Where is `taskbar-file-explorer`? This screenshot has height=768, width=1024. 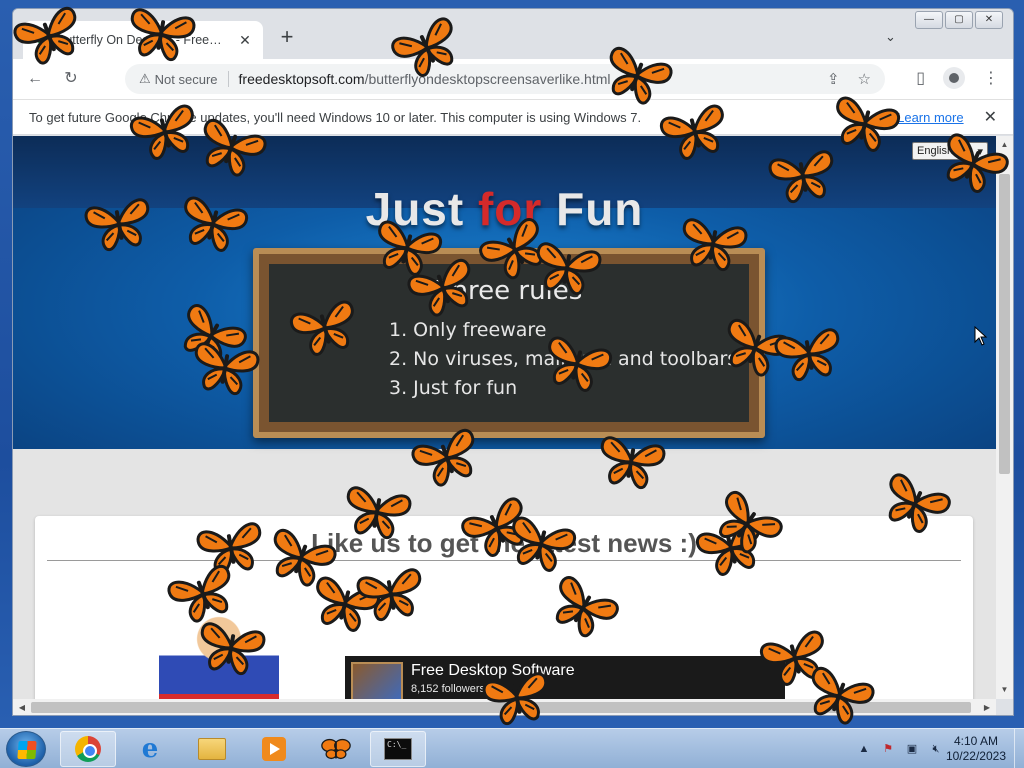
taskbar-file-explorer is located at coordinates (212, 749).